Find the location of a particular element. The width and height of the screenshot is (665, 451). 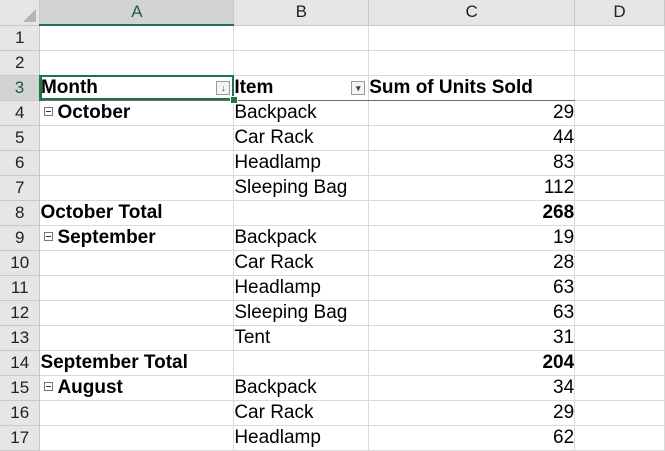

pivot-group-label: October is located at coordinates (137, 113).